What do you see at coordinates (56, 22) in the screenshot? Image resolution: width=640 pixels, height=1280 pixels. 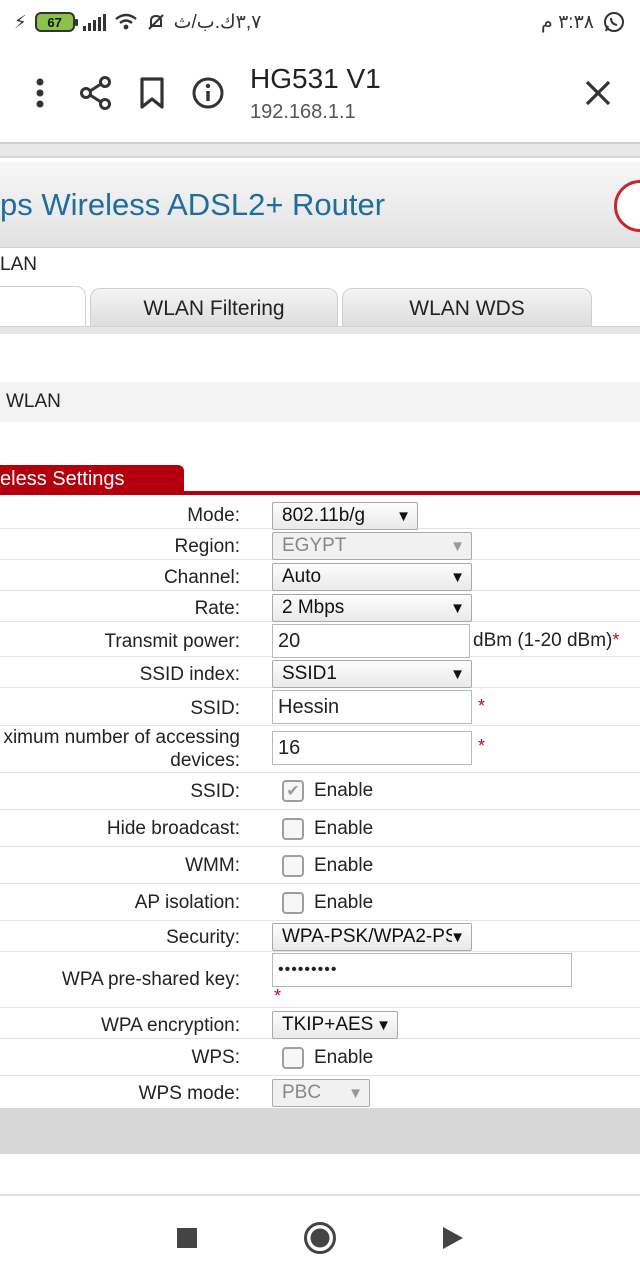 I see `battery-icon: 67` at bounding box center [56, 22].